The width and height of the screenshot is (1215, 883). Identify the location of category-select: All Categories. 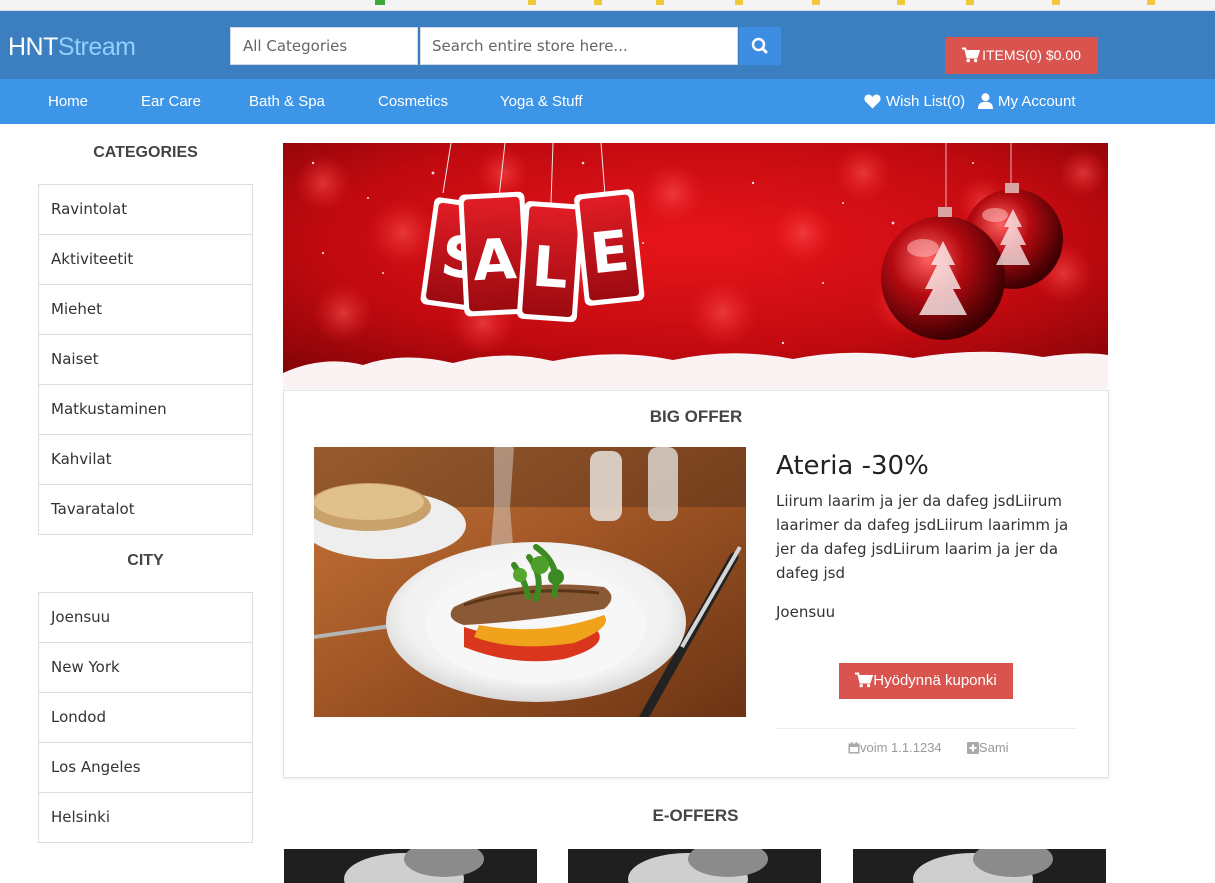
(324, 46).